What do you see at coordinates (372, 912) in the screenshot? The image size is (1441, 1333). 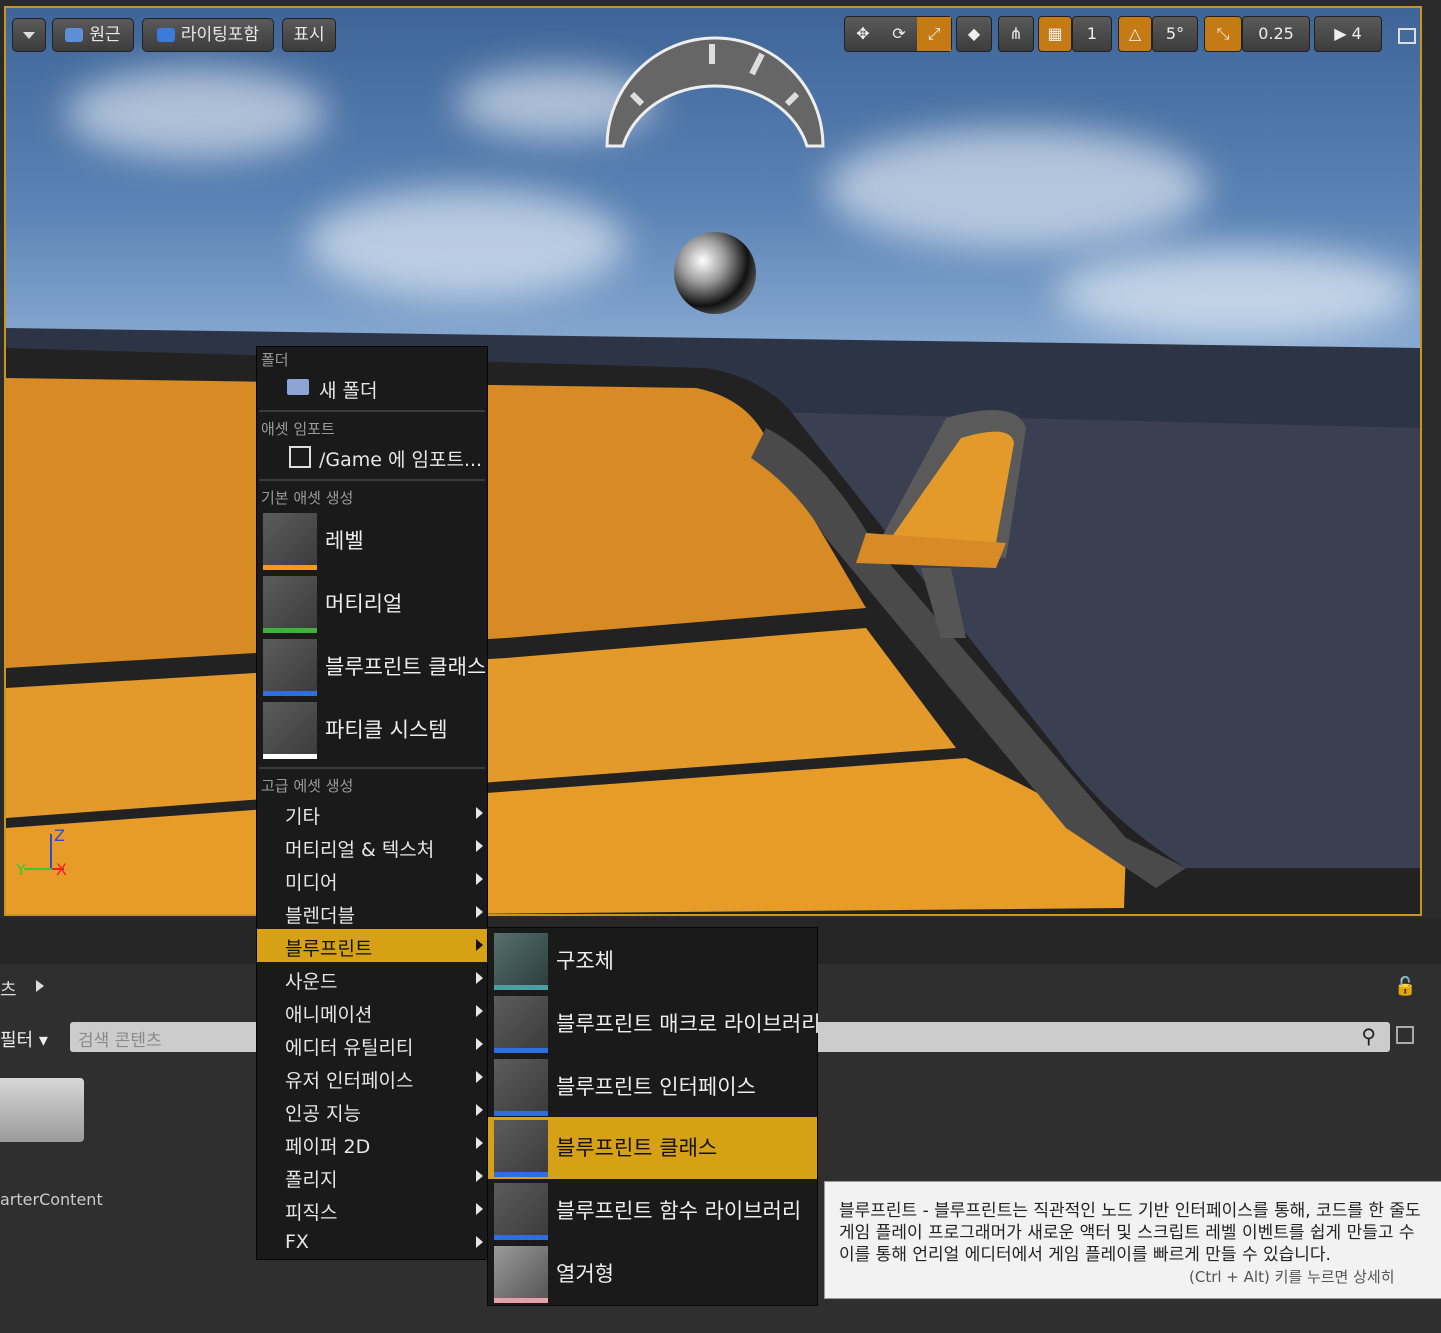 I see `menu-item-blendables: 블렌더블` at bounding box center [372, 912].